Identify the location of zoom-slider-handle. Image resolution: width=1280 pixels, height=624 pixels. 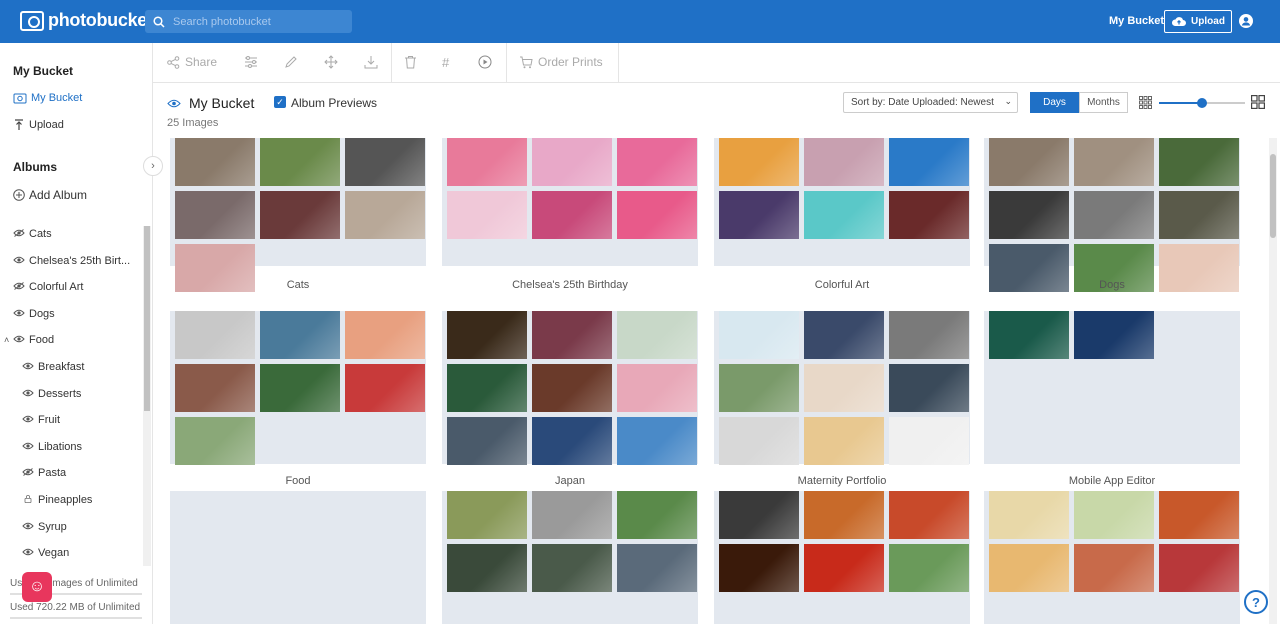
(1202, 103).